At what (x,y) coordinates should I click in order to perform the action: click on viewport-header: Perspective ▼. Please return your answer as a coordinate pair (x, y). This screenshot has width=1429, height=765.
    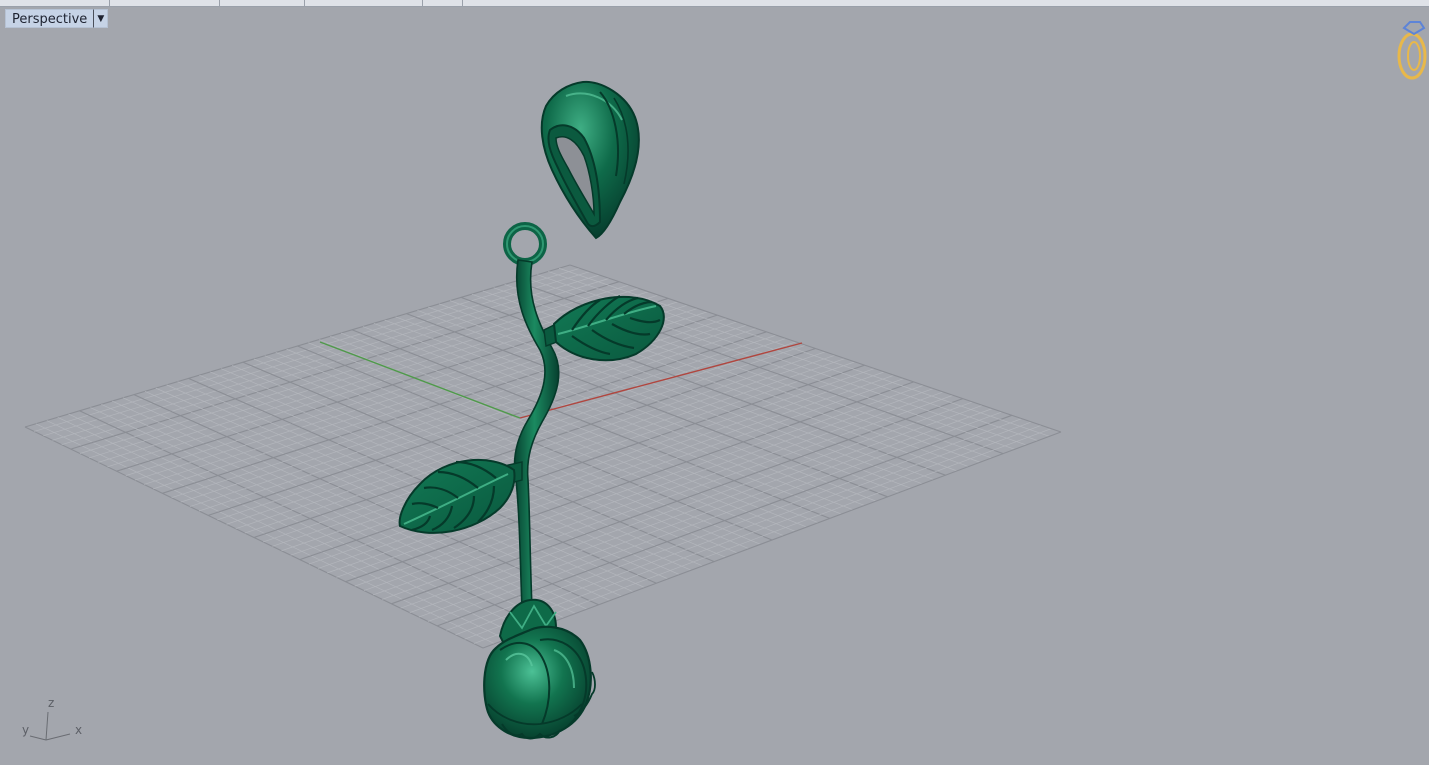
    Looking at the image, I should click on (57, 18).